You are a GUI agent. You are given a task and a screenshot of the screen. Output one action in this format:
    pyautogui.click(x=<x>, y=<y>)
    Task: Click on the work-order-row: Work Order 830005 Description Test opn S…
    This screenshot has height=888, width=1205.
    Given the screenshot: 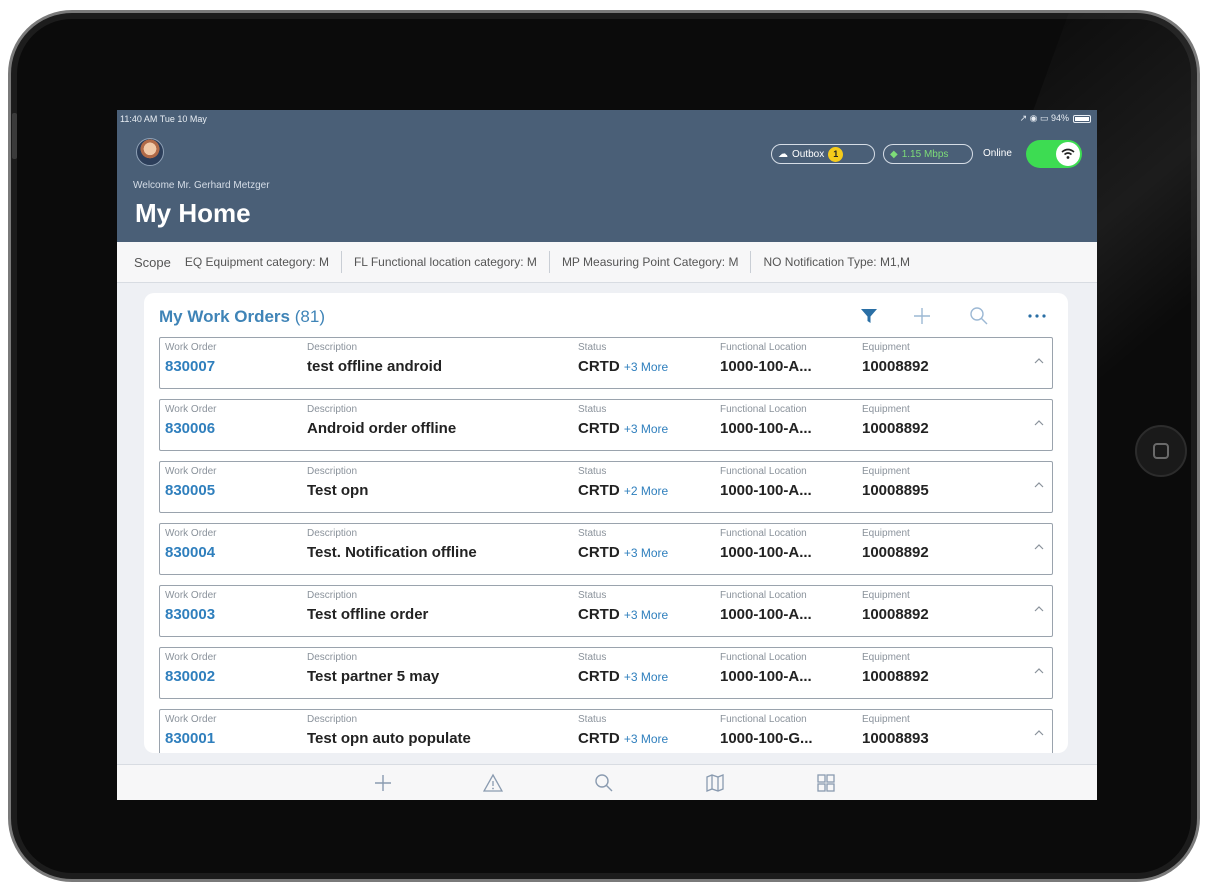 What is the action you would take?
    pyautogui.click(x=606, y=487)
    